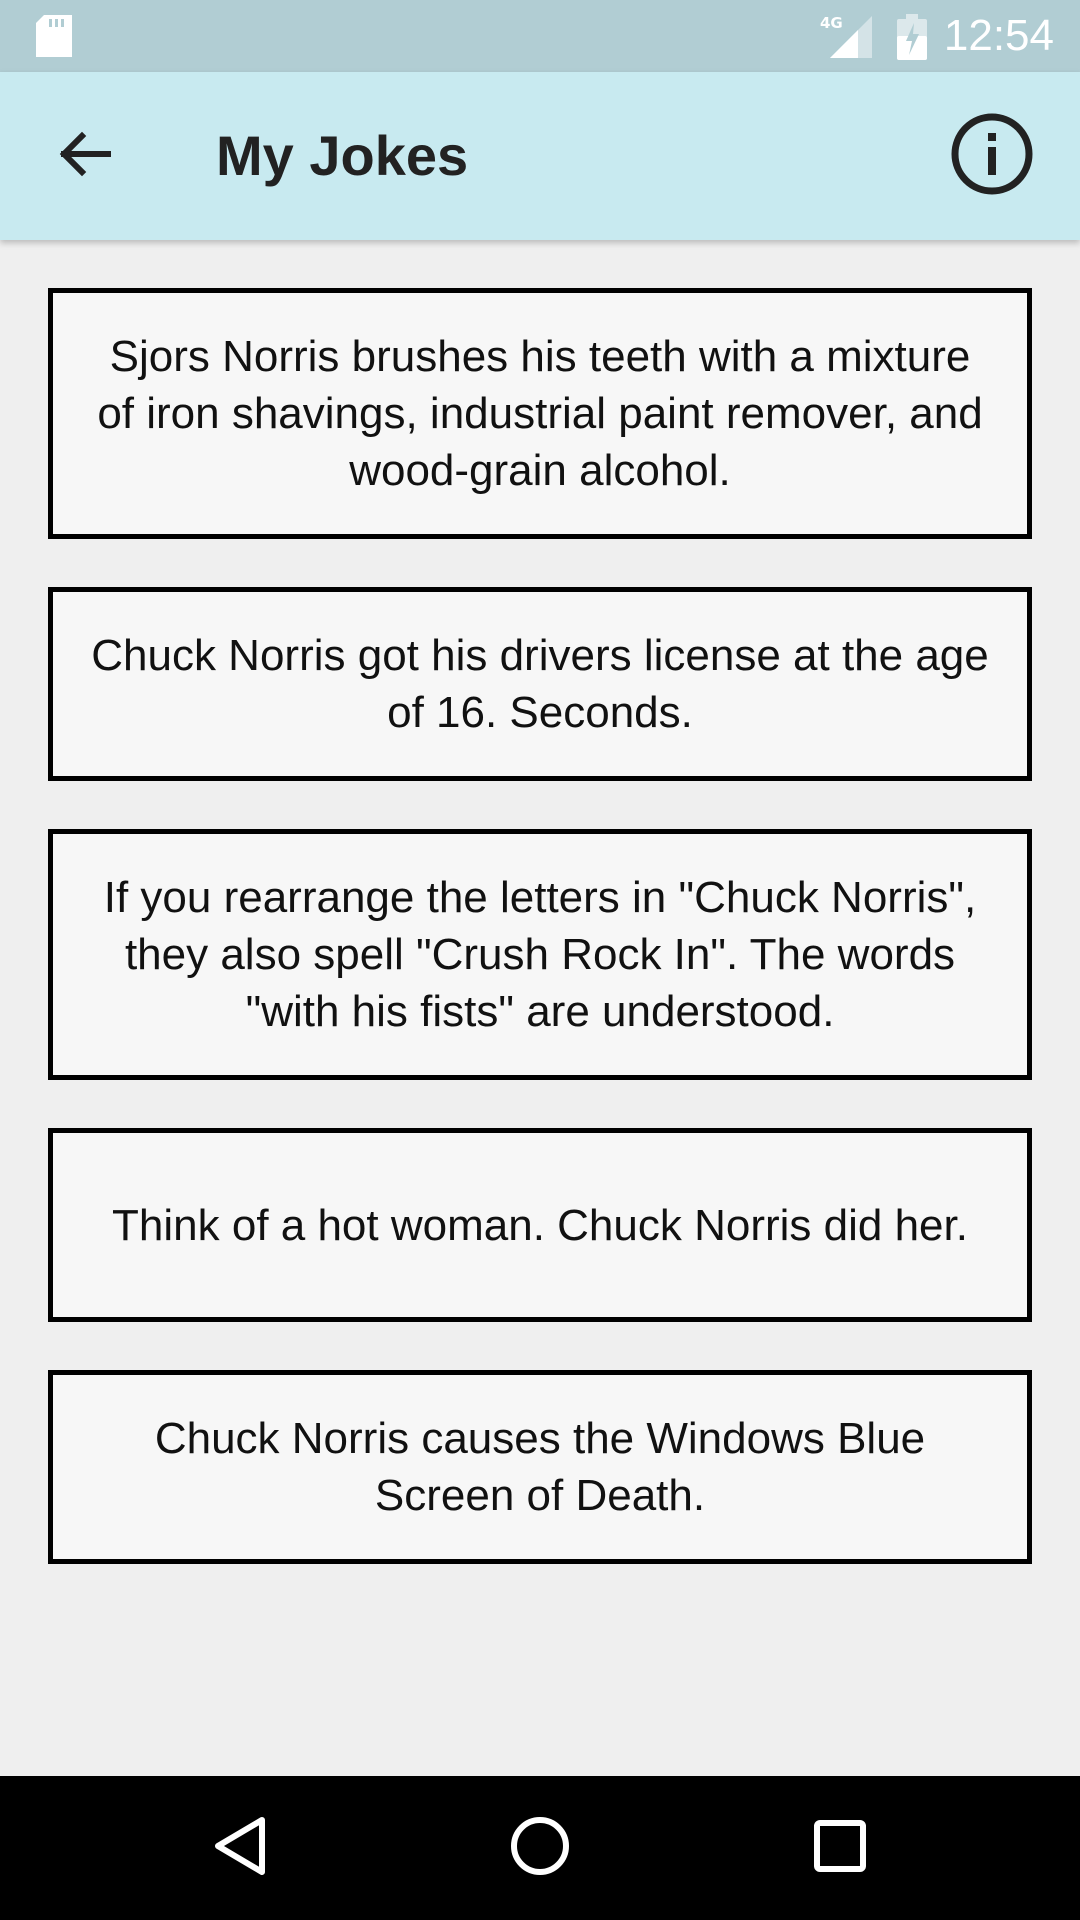 The image size is (1080, 1920). I want to click on sd-card-icon, so click(54, 38).